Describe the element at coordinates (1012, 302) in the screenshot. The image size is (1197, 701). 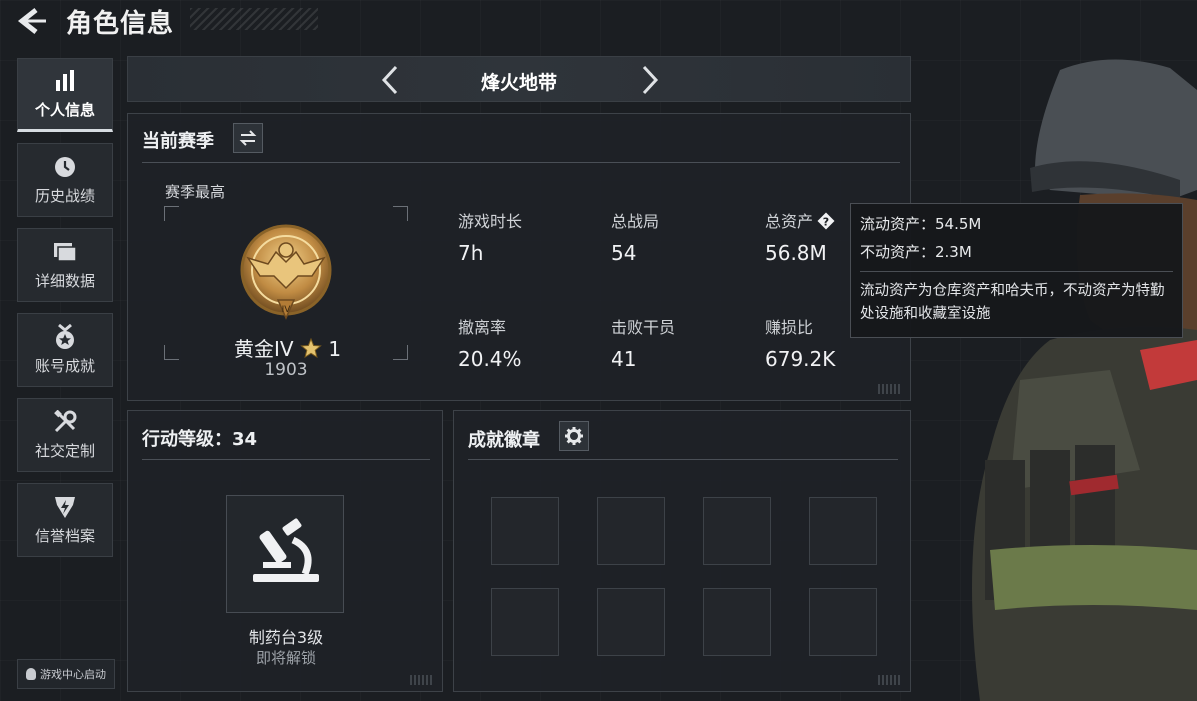
I see `asset-description: 流动资产为仓库资产和哈夫币，不动资产为特勤处设施和收藏室设施` at that location.